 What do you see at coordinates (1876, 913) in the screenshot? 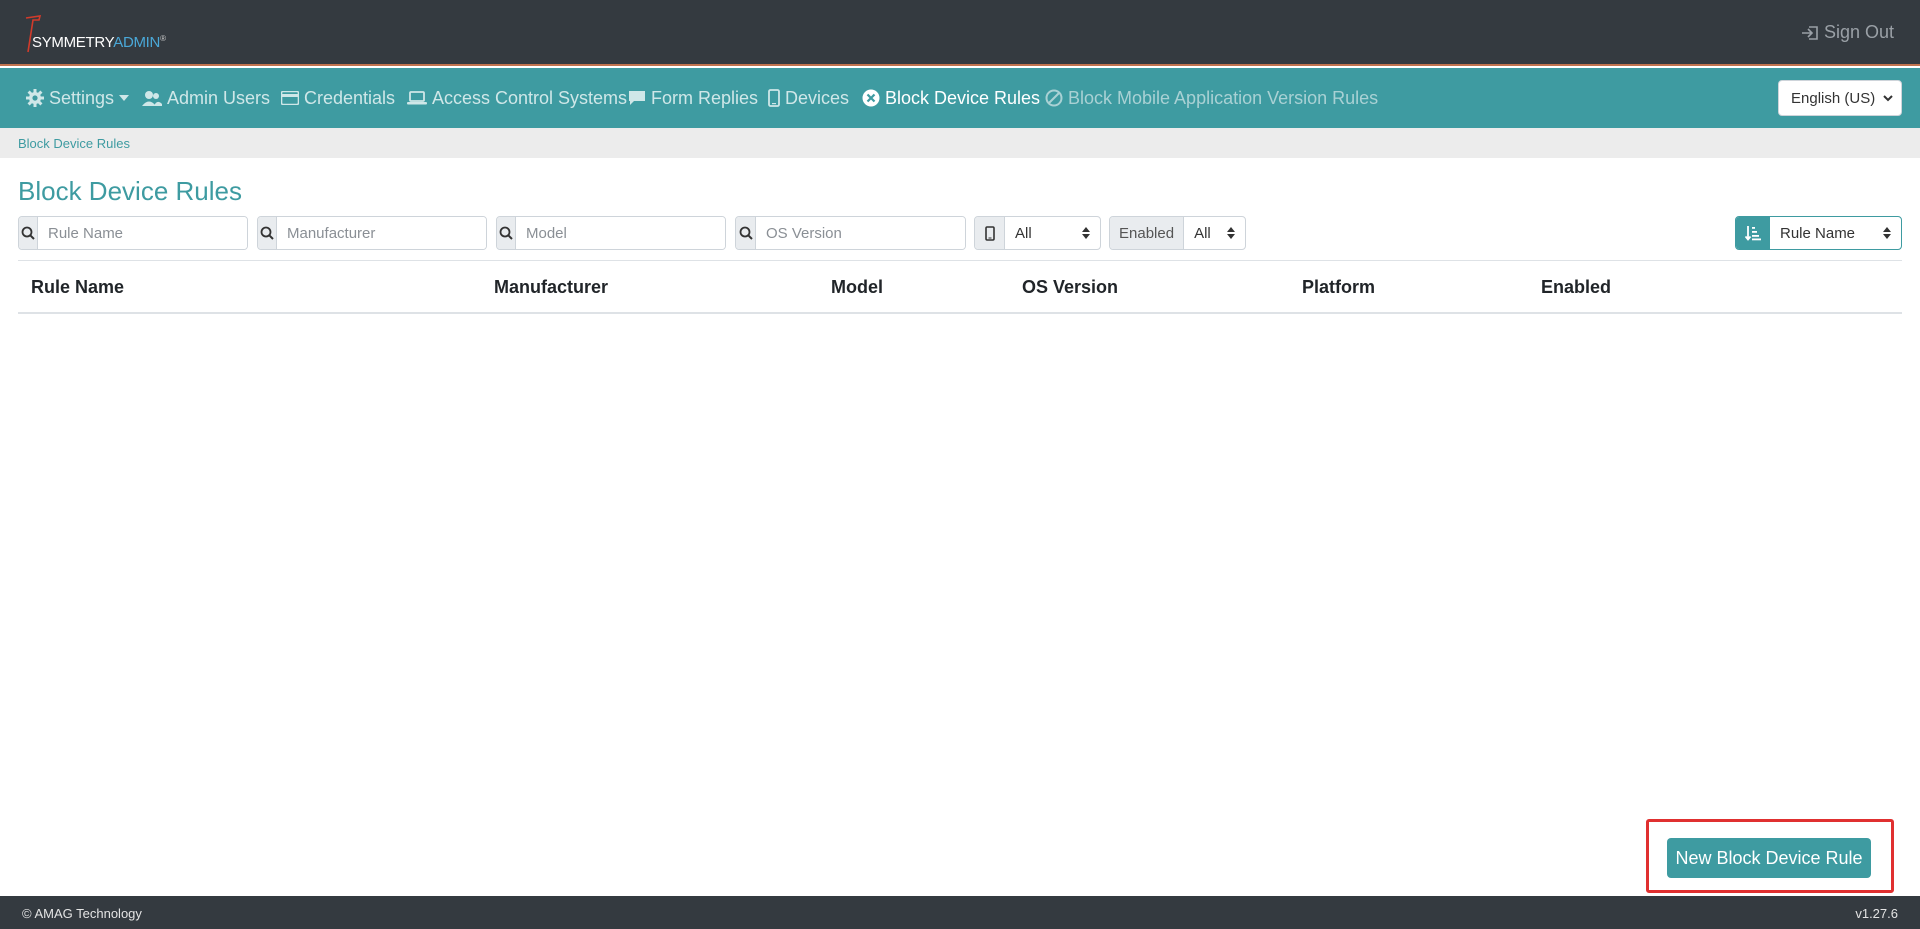
I see `version-text: v1.27.6` at bounding box center [1876, 913].